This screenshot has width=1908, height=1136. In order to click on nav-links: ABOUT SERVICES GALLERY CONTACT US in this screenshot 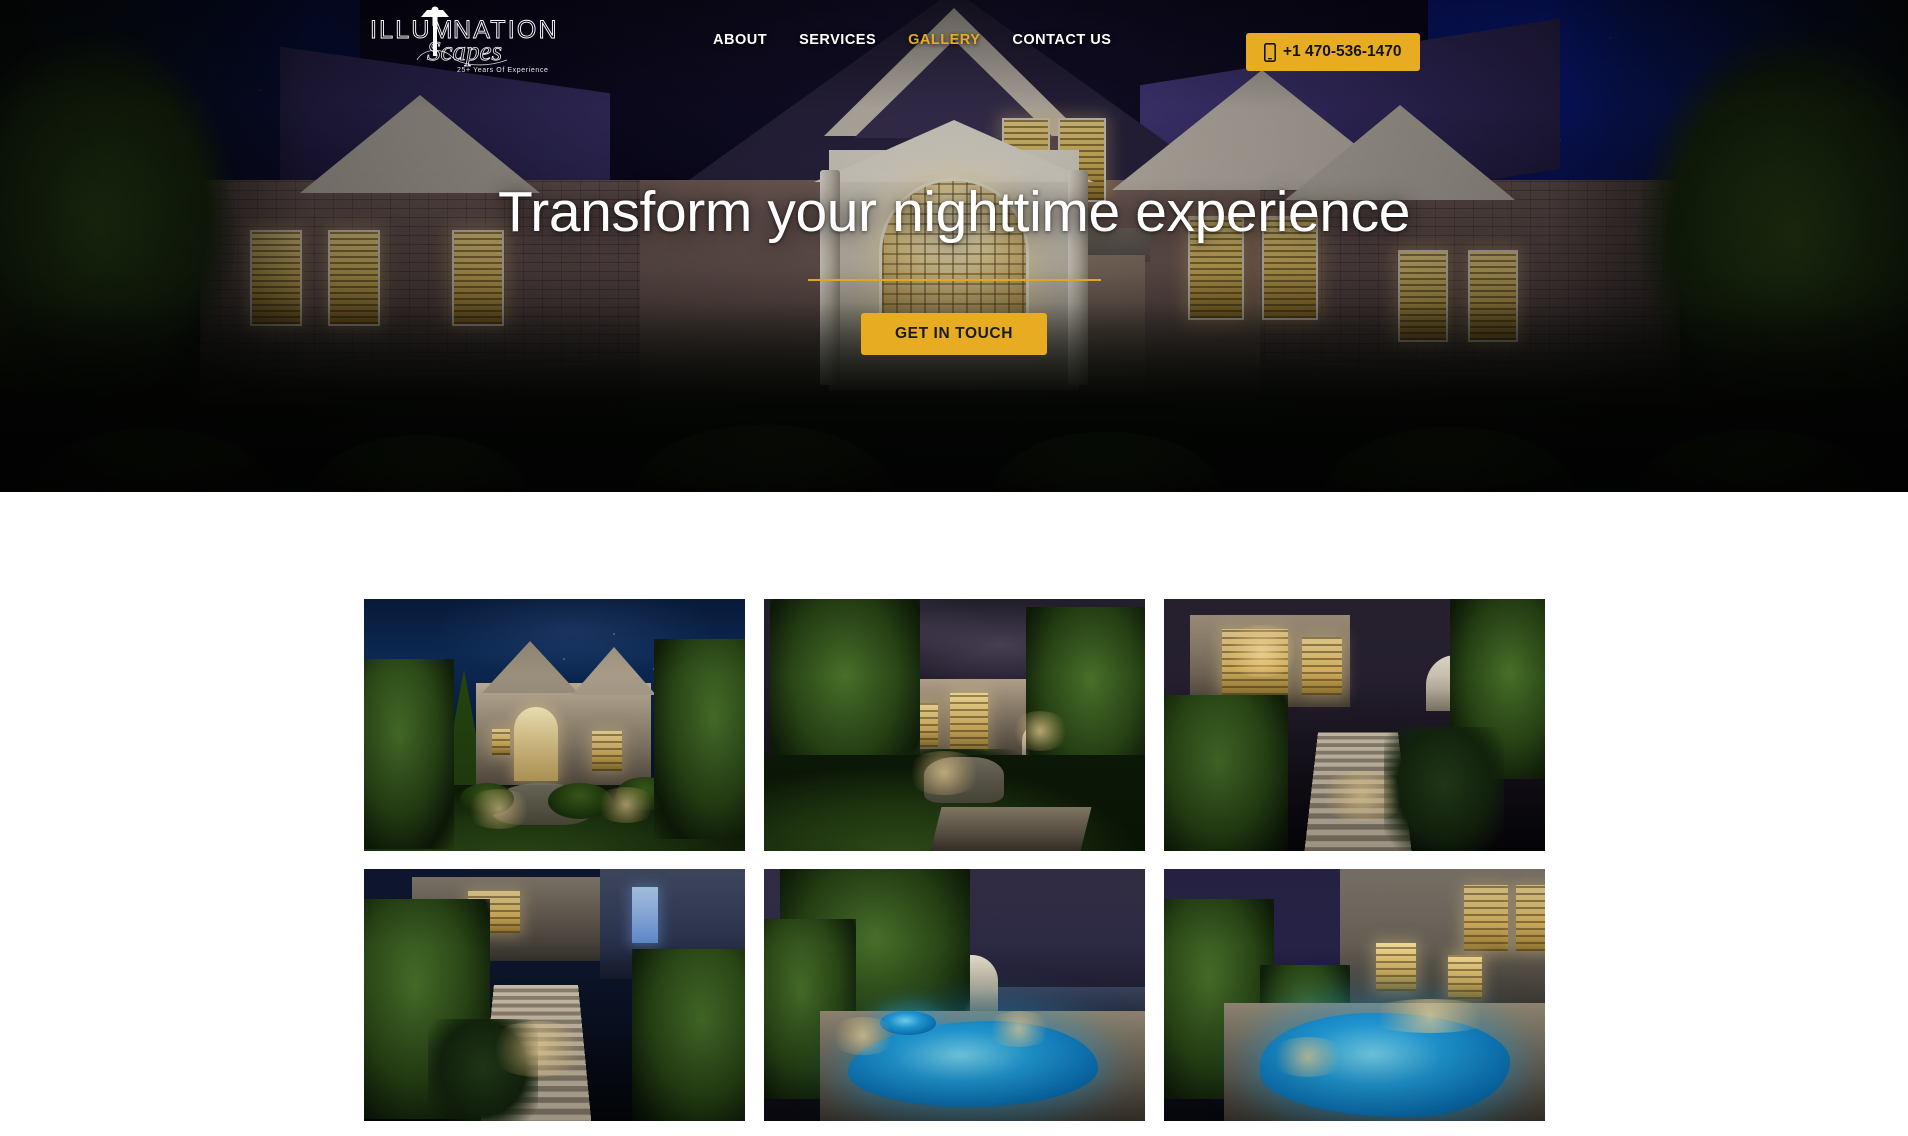, I will do `click(912, 40)`.